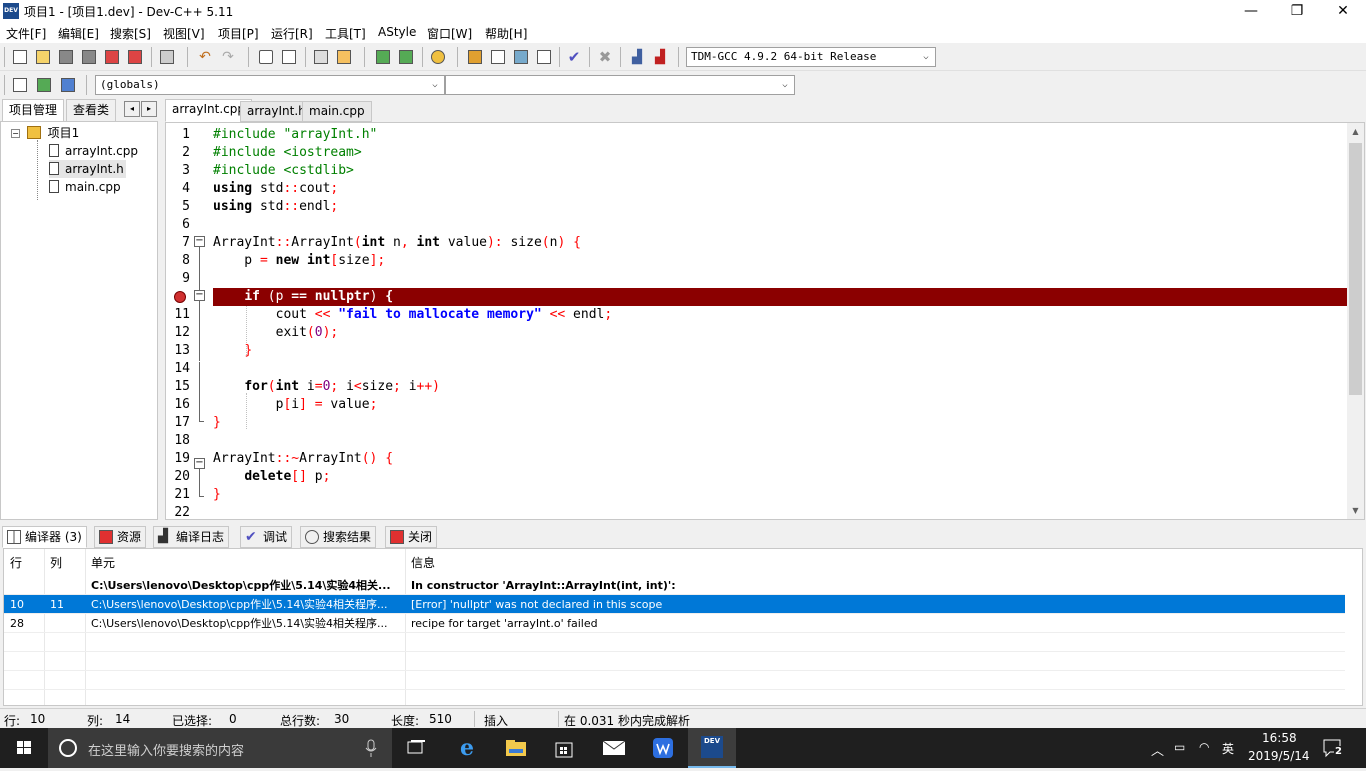 This screenshot has width=1366, height=771. Describe the element at coordinates (438, 57) in the screenshot. I see `project-options-icon` at that location.